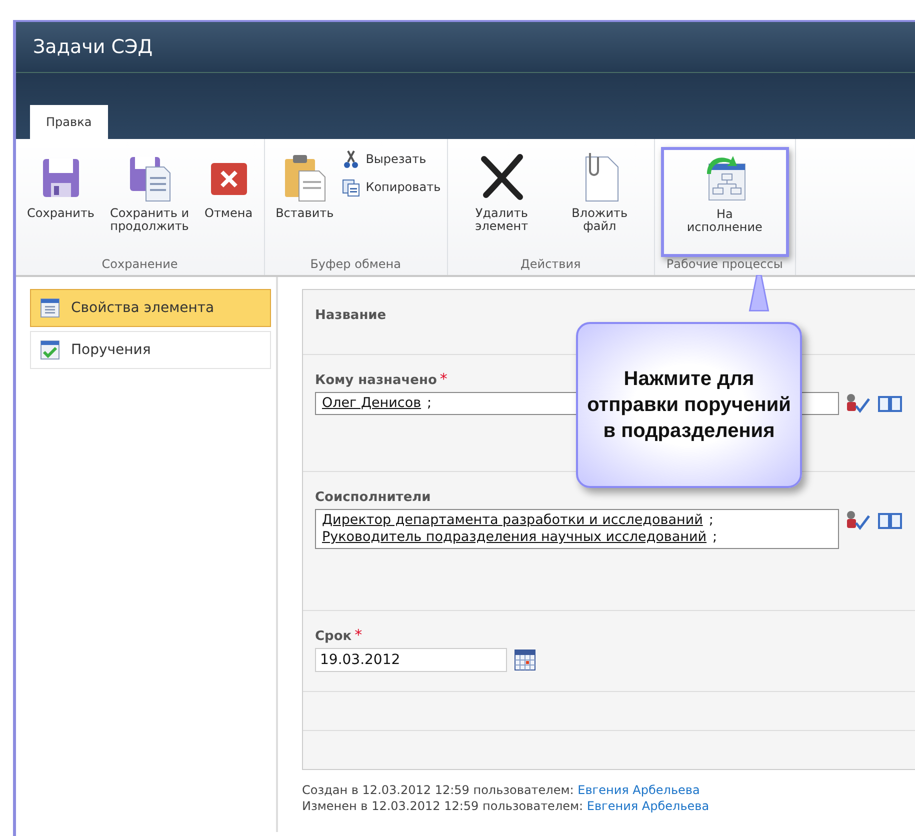 The height and width of the screenshot is (836, 915). Describe the element at coordinates (355, 265) in the screenshot. I see `ribbon-group-label: Буфер обмена` at that location.